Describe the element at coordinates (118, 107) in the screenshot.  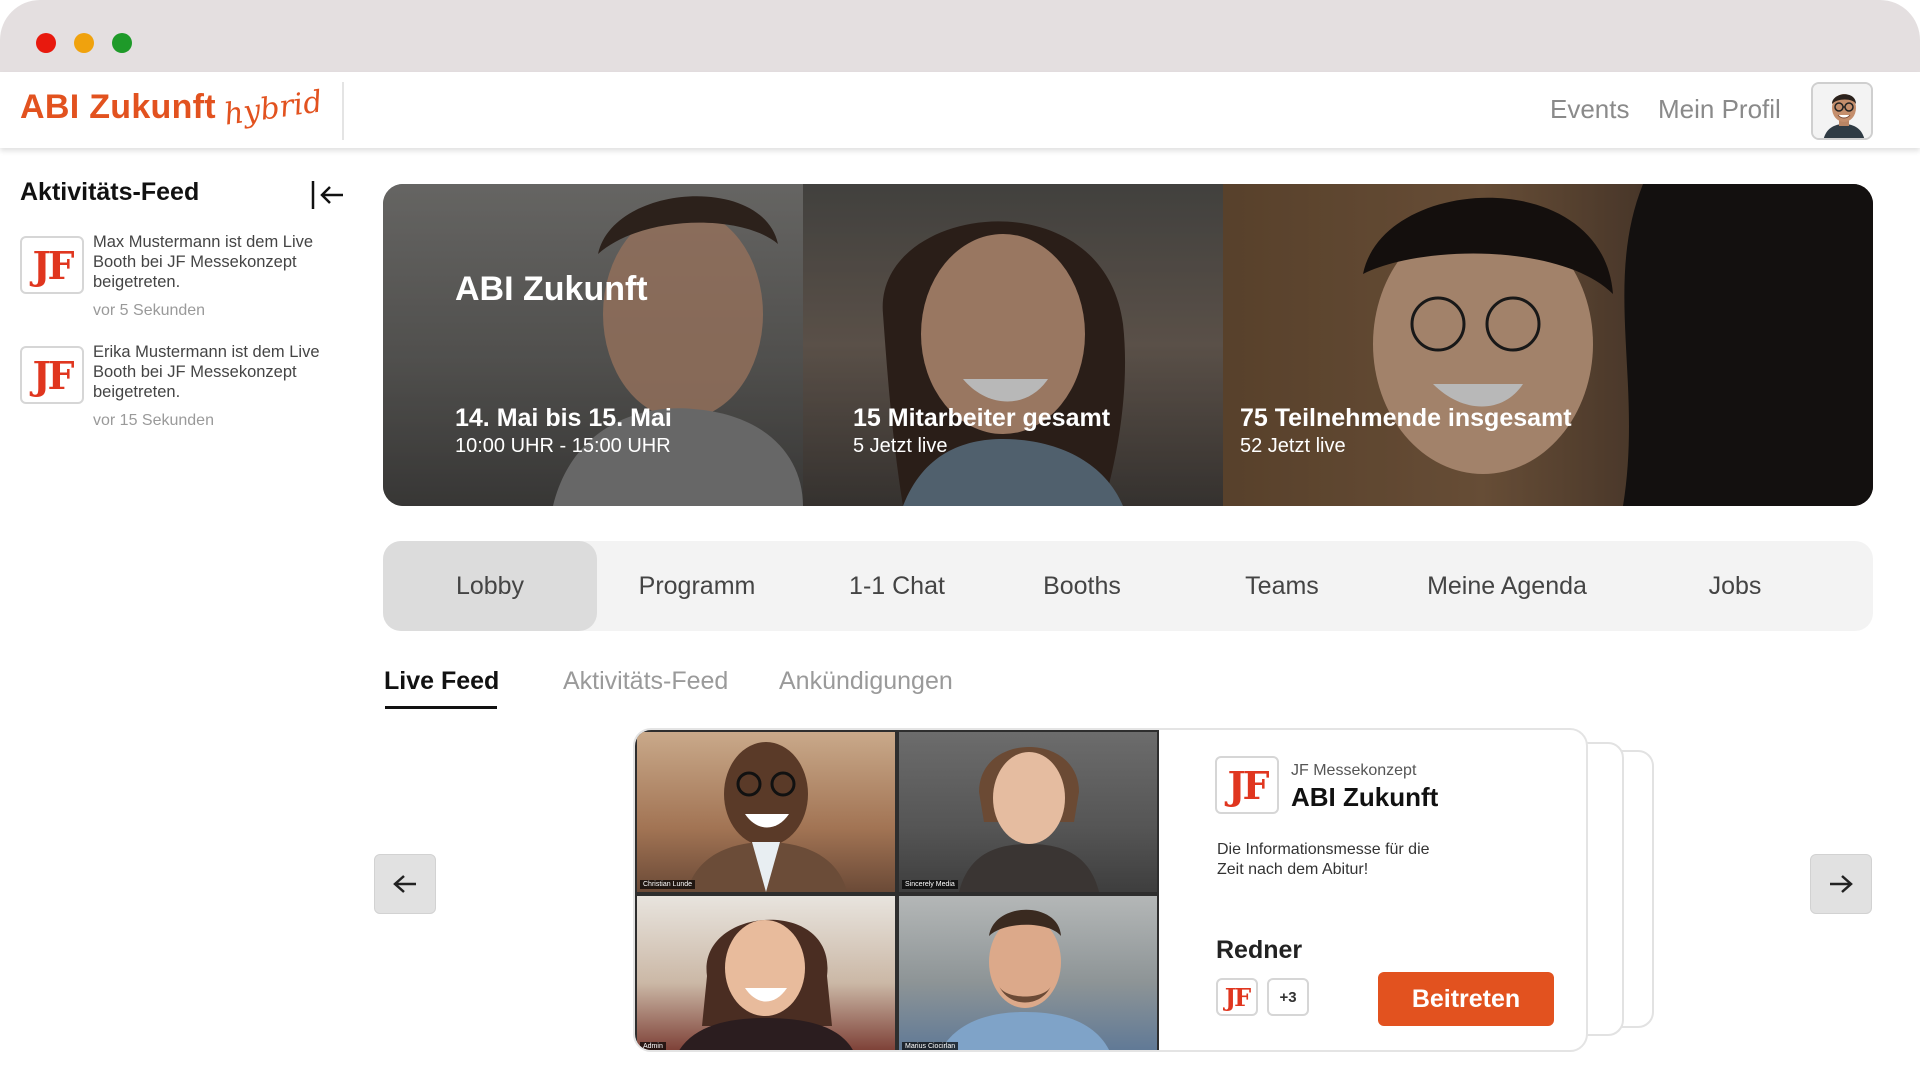
I see `logo-main-text: ABI Zukunft` at that location.